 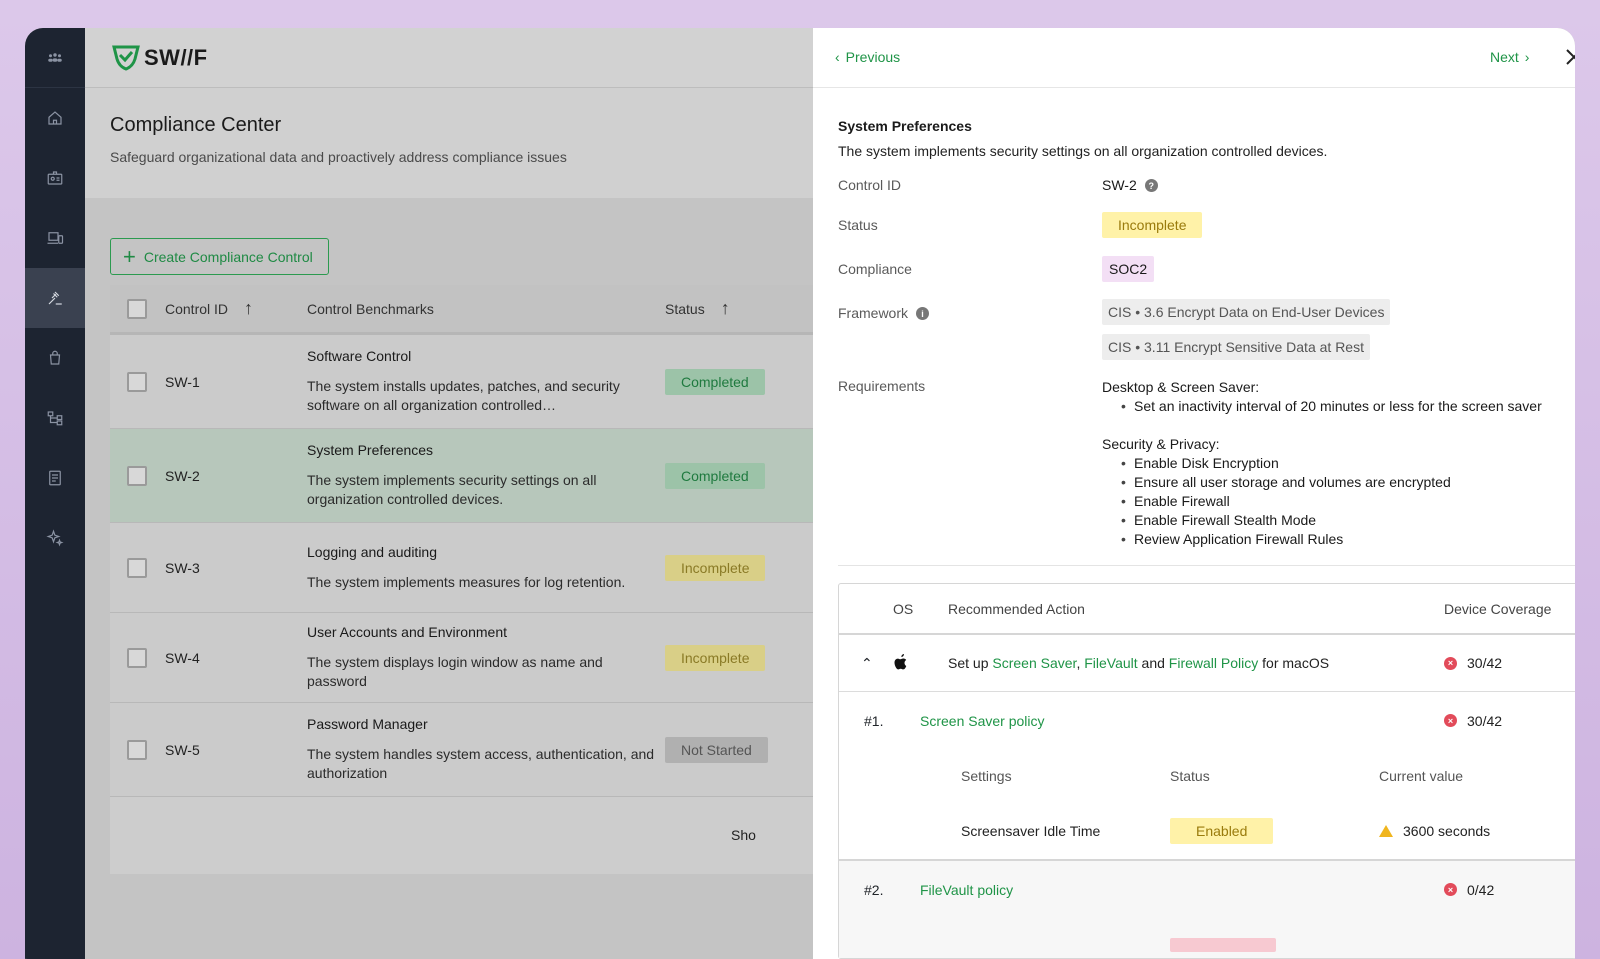 I want to click on sidebar-item-badge, so click(x=55, y=178).